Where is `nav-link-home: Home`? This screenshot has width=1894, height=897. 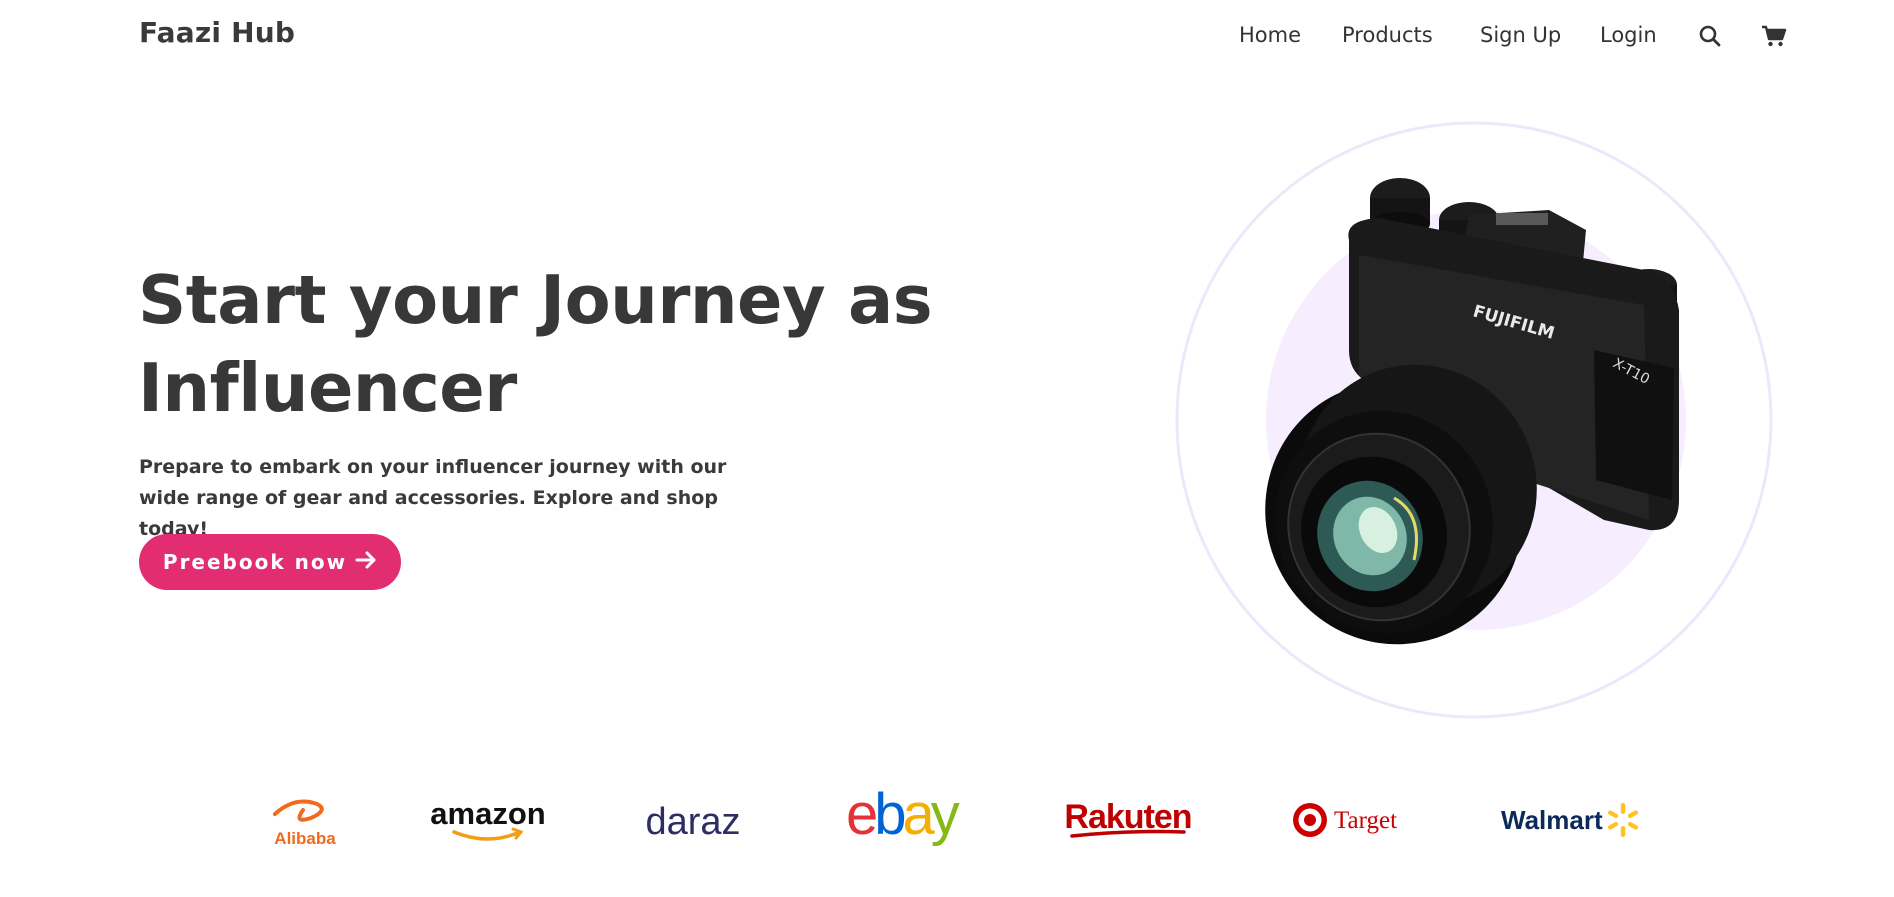 nav-link-home: Home is located at coordinates (1270, 35).